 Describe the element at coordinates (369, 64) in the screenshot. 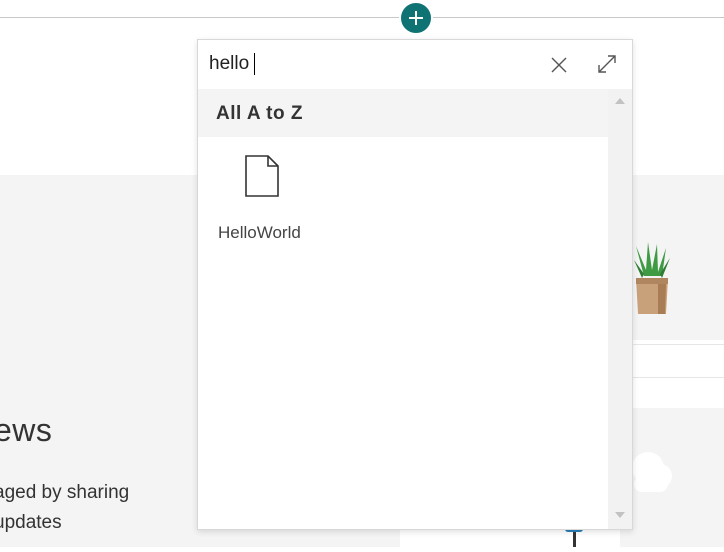

I see `search-input` at that location.